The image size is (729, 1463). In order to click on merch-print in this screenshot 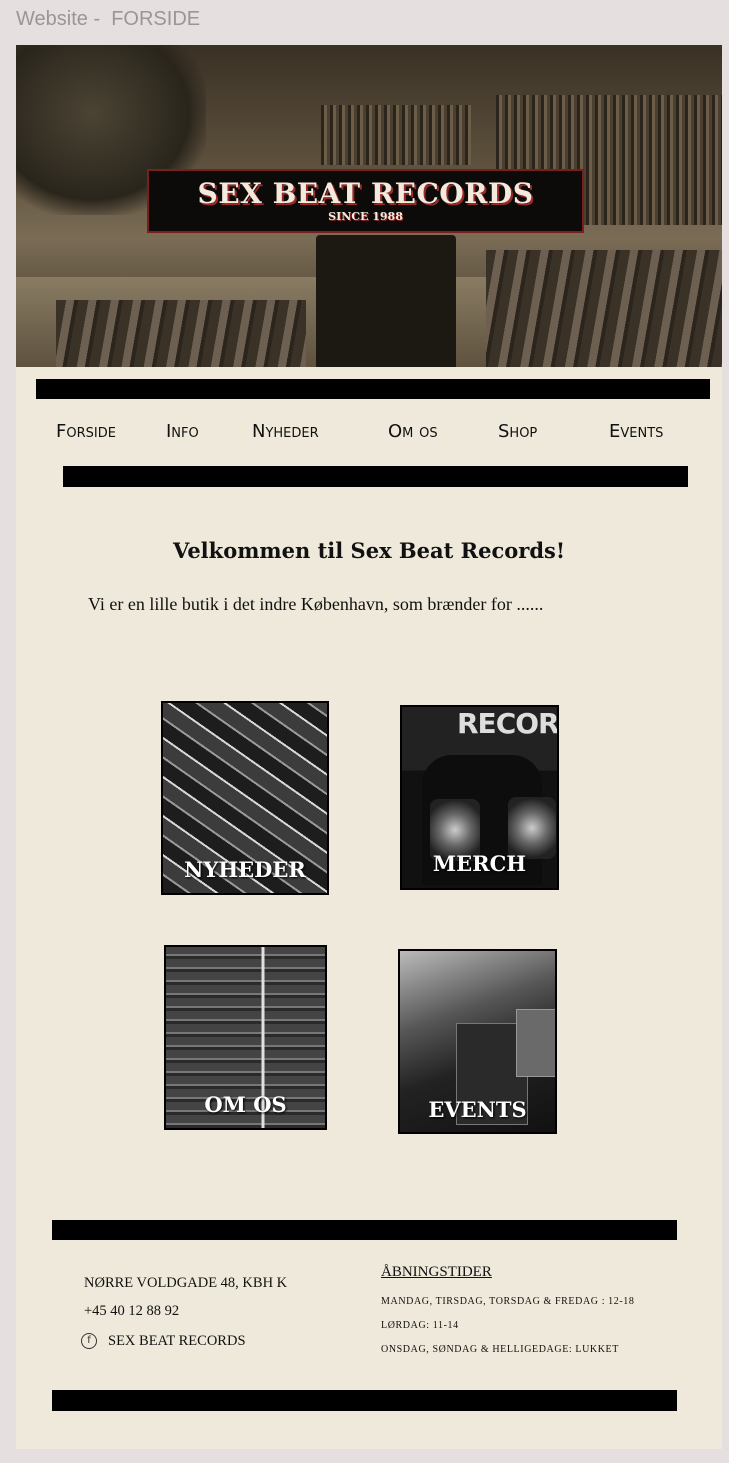, I will do `click(532, 828)`.